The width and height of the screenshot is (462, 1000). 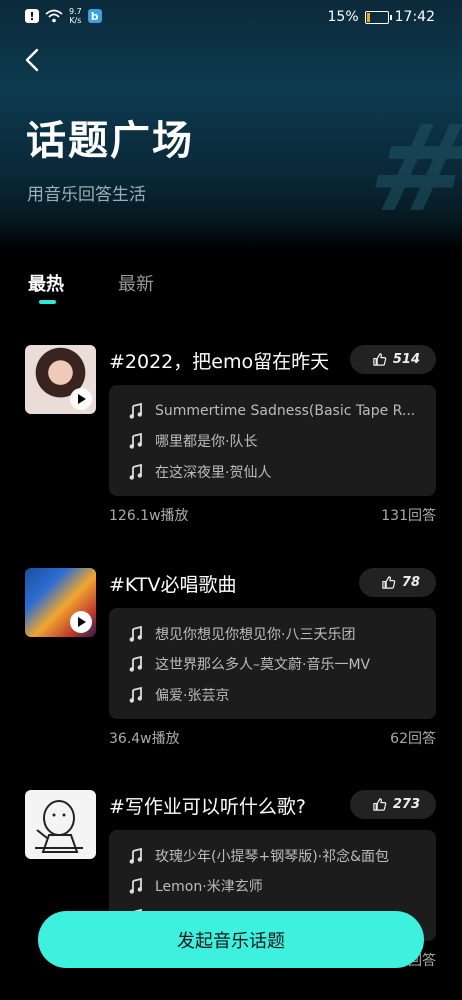 I want to click on song-item: 这世界那么多人–莫文蔚·音乐一MV, so click(x=275, y=664).